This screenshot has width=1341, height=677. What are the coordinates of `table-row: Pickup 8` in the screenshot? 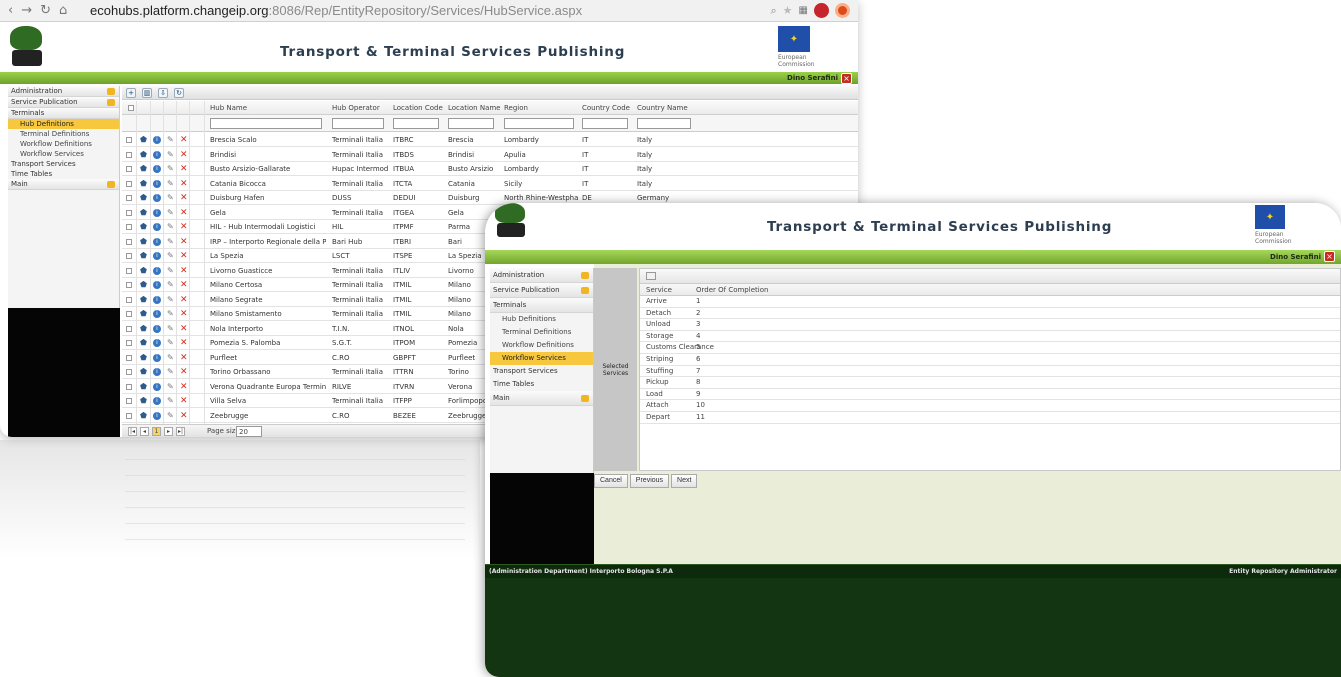 It's located at (990, 383).